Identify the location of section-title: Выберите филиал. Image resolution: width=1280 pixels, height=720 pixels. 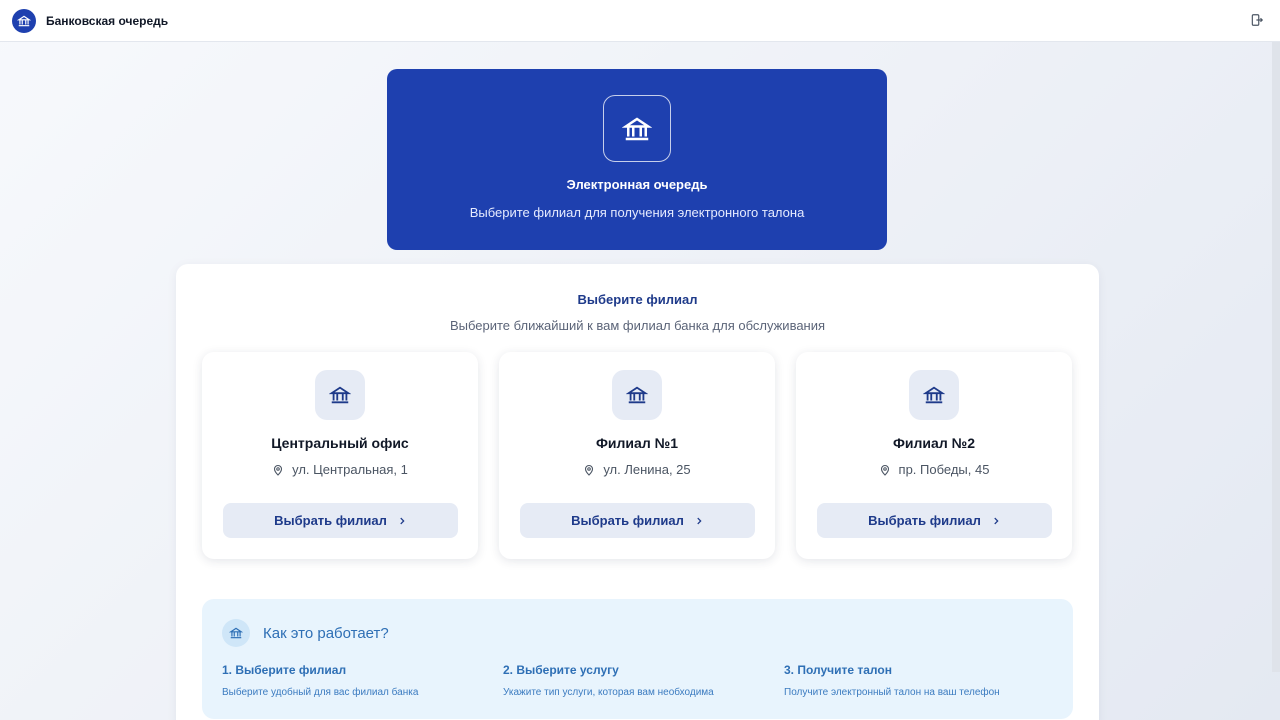
(637, 299).